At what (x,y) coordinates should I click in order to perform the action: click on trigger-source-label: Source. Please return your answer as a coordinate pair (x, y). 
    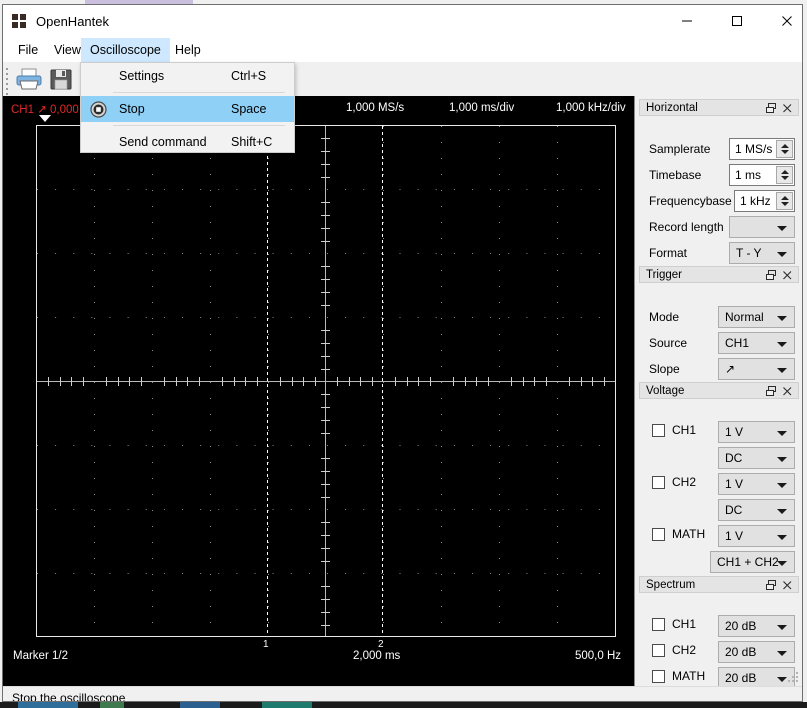
    Looking at the image, I should click on (668, 343).